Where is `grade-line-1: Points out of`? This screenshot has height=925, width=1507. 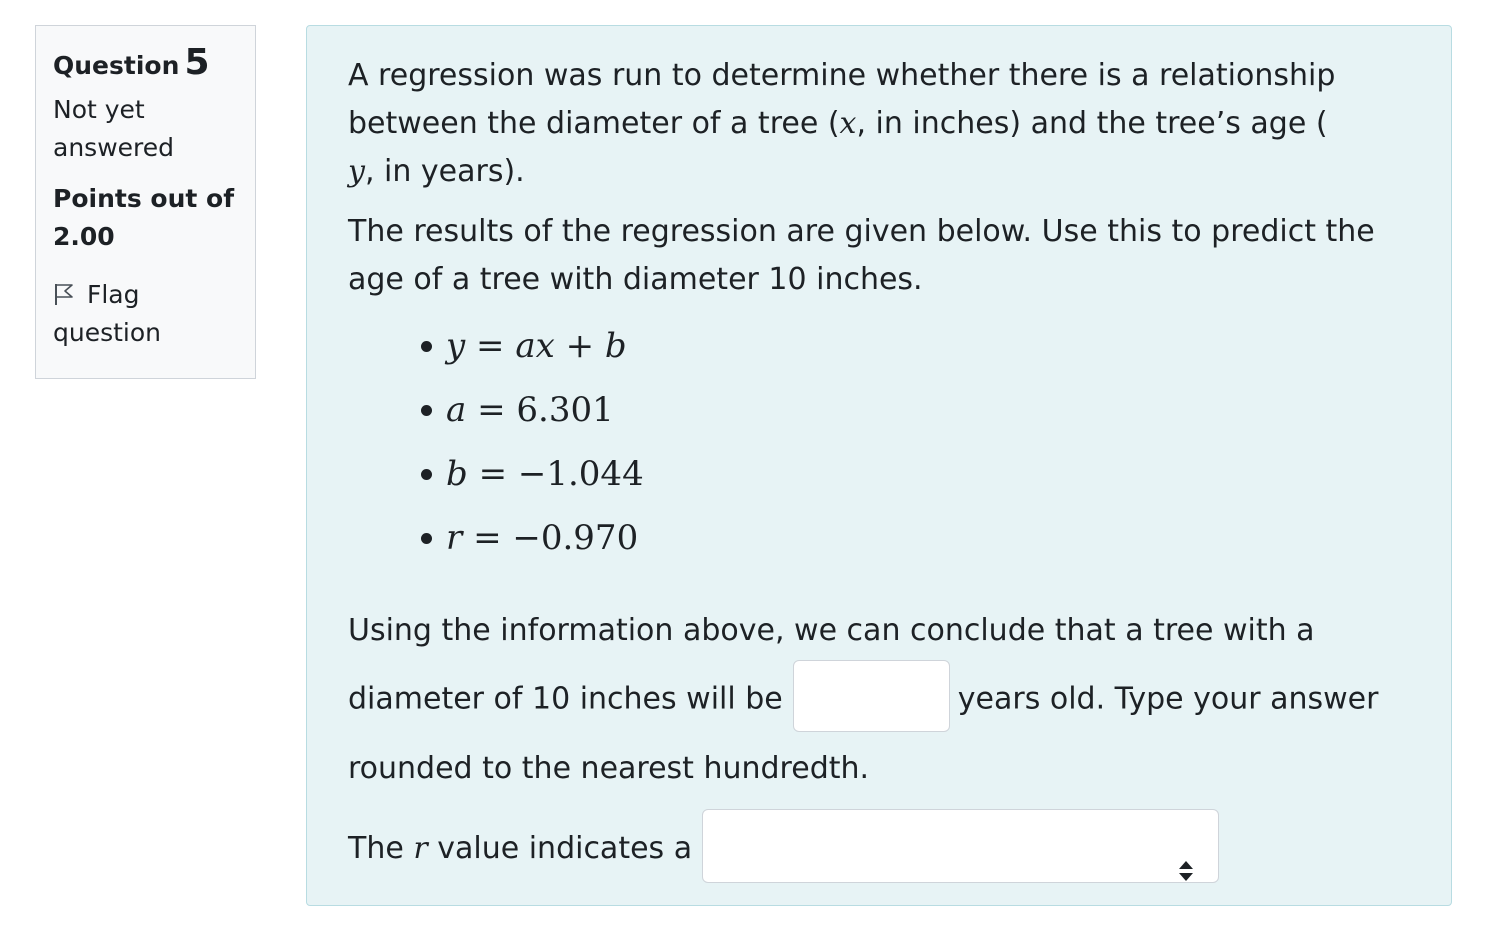 grade-line-1: Points out of is located at coordinates (144, 198).